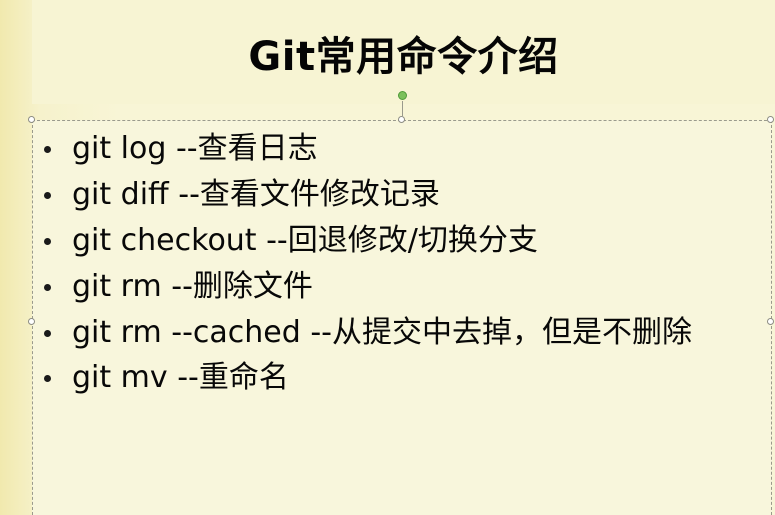 This screenshot has width=775, height=515. What do you see at coordinates (402, 108) in the screenshot?
I see `rotate-stem` at bounding box center [402, 108].